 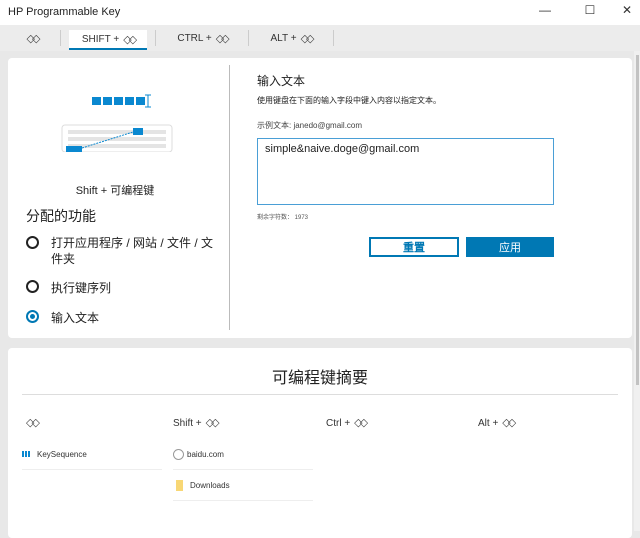 What do you see at coordinates (75, 318) in the screenshot?
I see `radio-label: 输入文本` at bounding box center [75, 318].